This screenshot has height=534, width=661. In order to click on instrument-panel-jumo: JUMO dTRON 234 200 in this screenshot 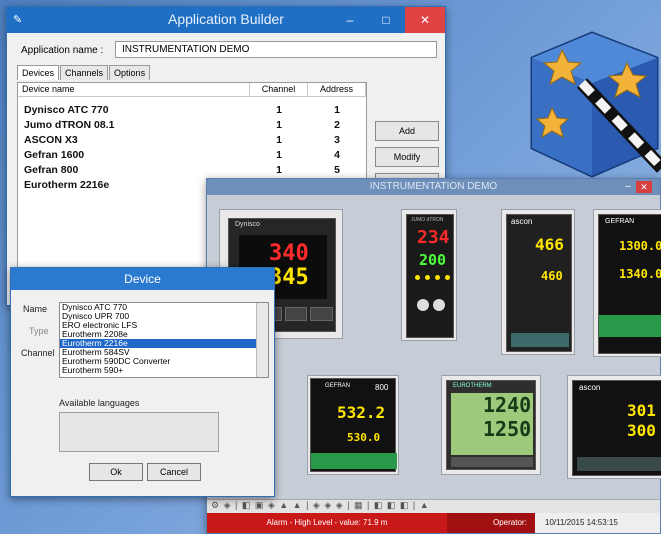, I will do `click(429, 275)`.